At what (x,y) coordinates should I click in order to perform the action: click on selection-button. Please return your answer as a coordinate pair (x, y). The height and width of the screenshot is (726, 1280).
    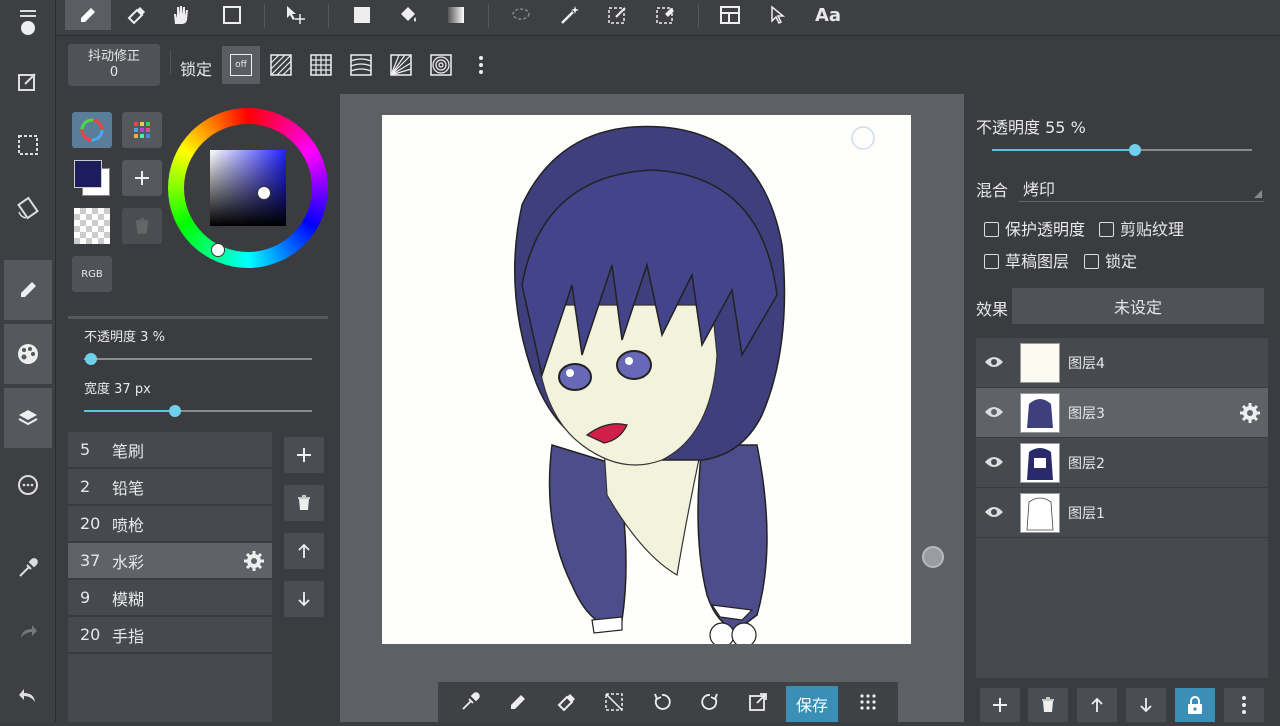
    Looking at the image, I should click on (28, 145).